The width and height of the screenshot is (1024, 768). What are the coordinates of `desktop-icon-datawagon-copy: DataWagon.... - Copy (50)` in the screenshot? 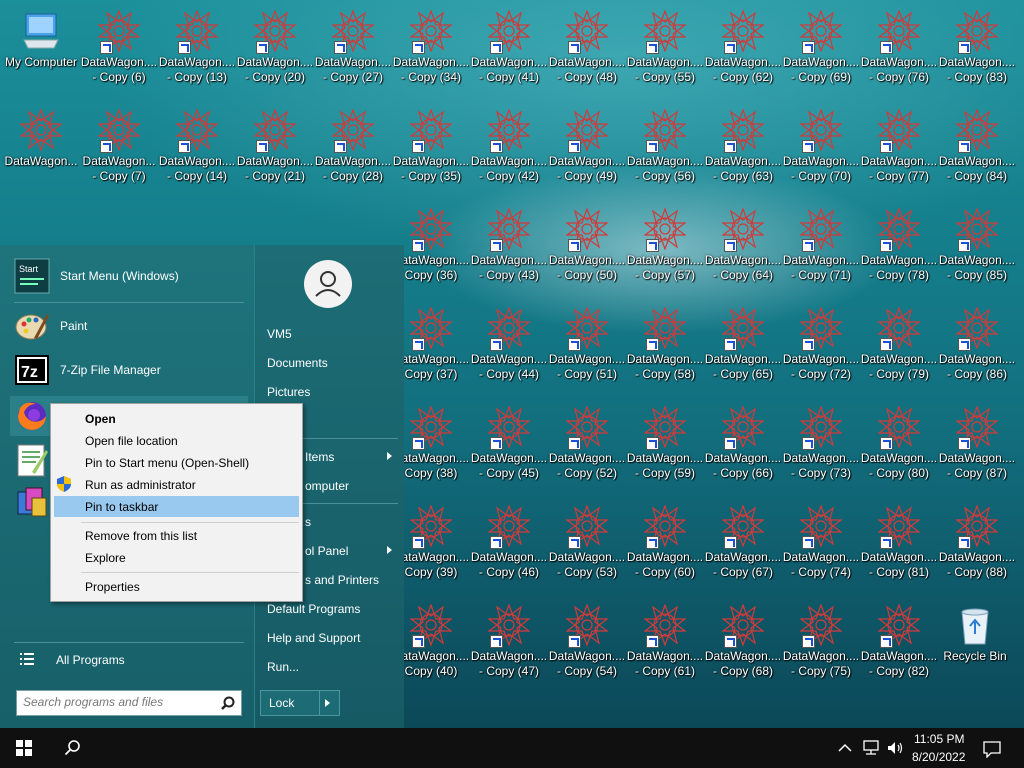 It's located at (587, 247).